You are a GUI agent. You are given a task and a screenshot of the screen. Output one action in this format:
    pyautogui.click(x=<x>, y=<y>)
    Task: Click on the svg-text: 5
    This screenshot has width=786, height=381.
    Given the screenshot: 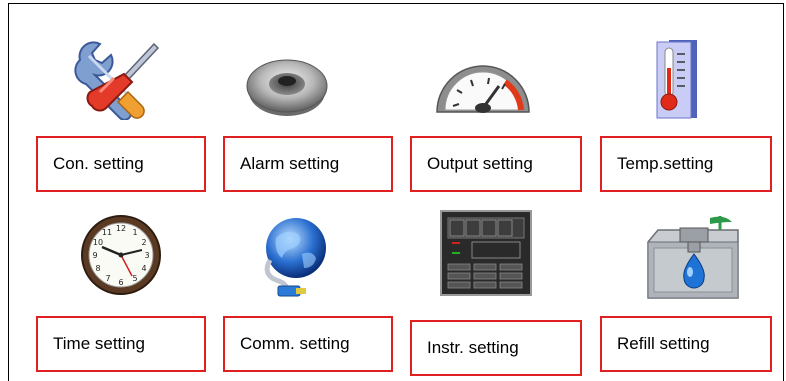 What is the action you would take?
    pyautogui.click(x=134, y=278)
    